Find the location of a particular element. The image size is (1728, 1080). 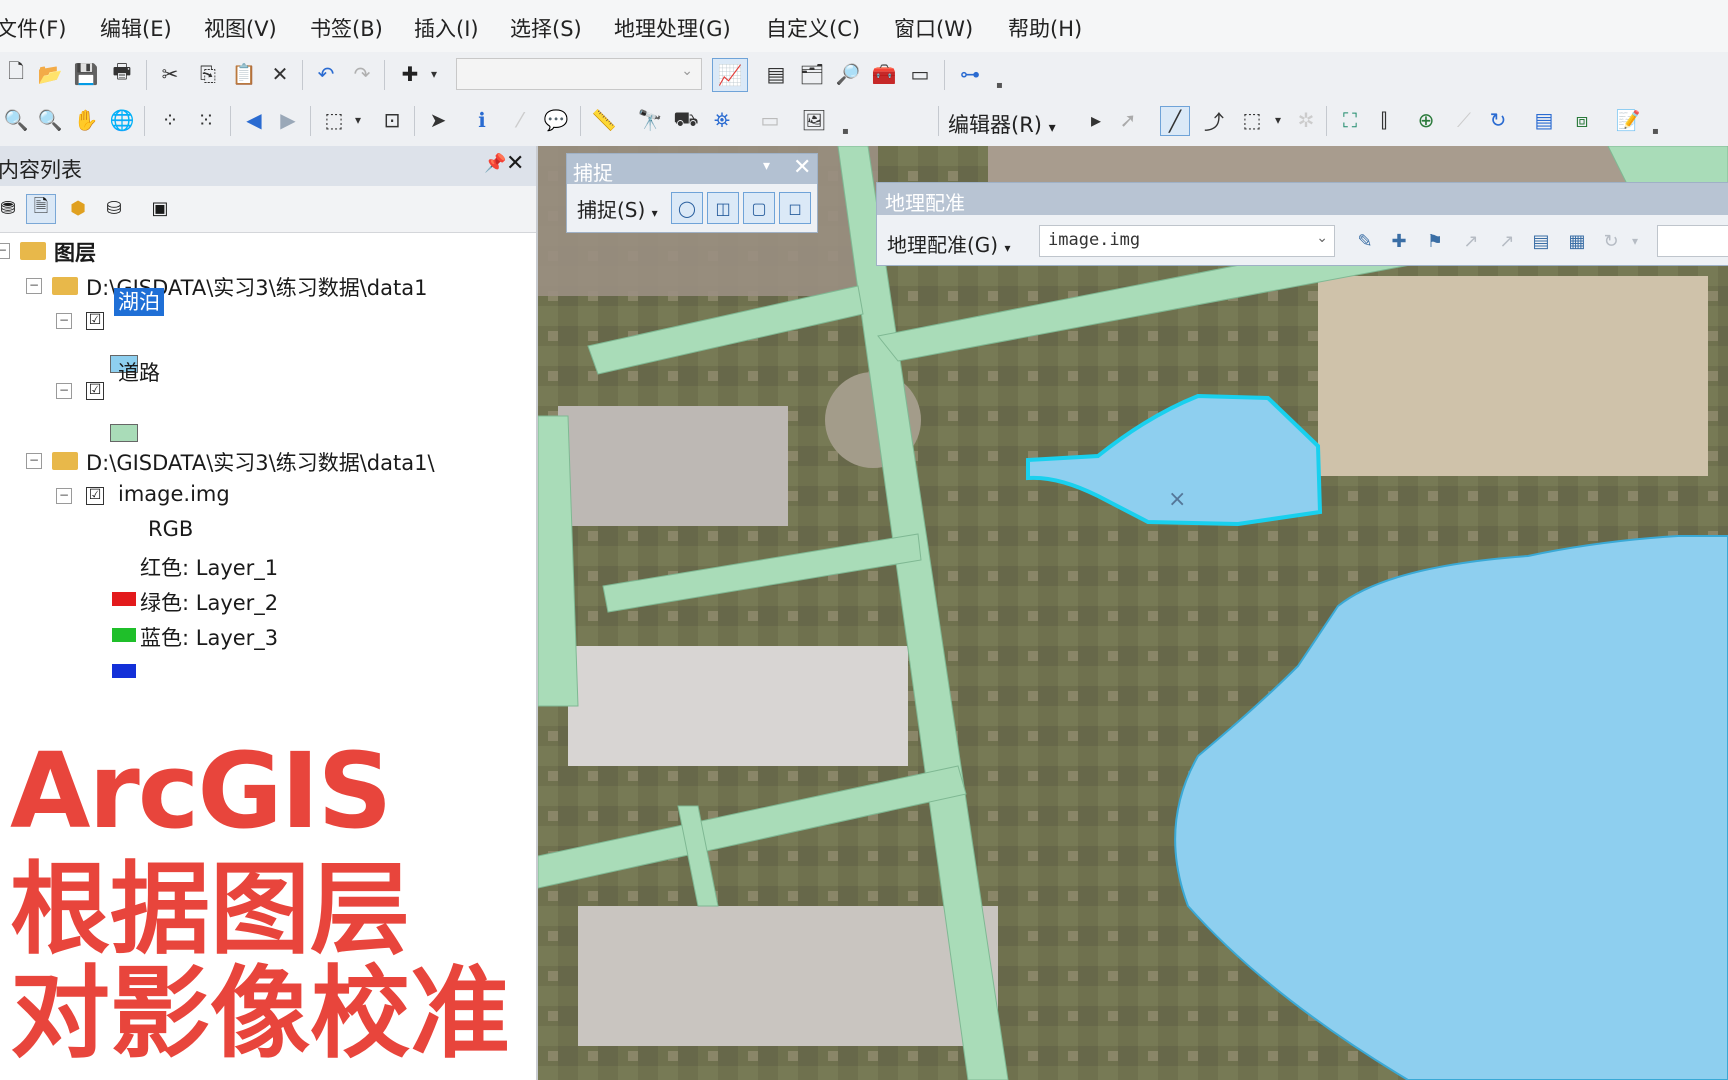

cut-polygons-icon: ⊕ is located at coordinates (1426, 120).